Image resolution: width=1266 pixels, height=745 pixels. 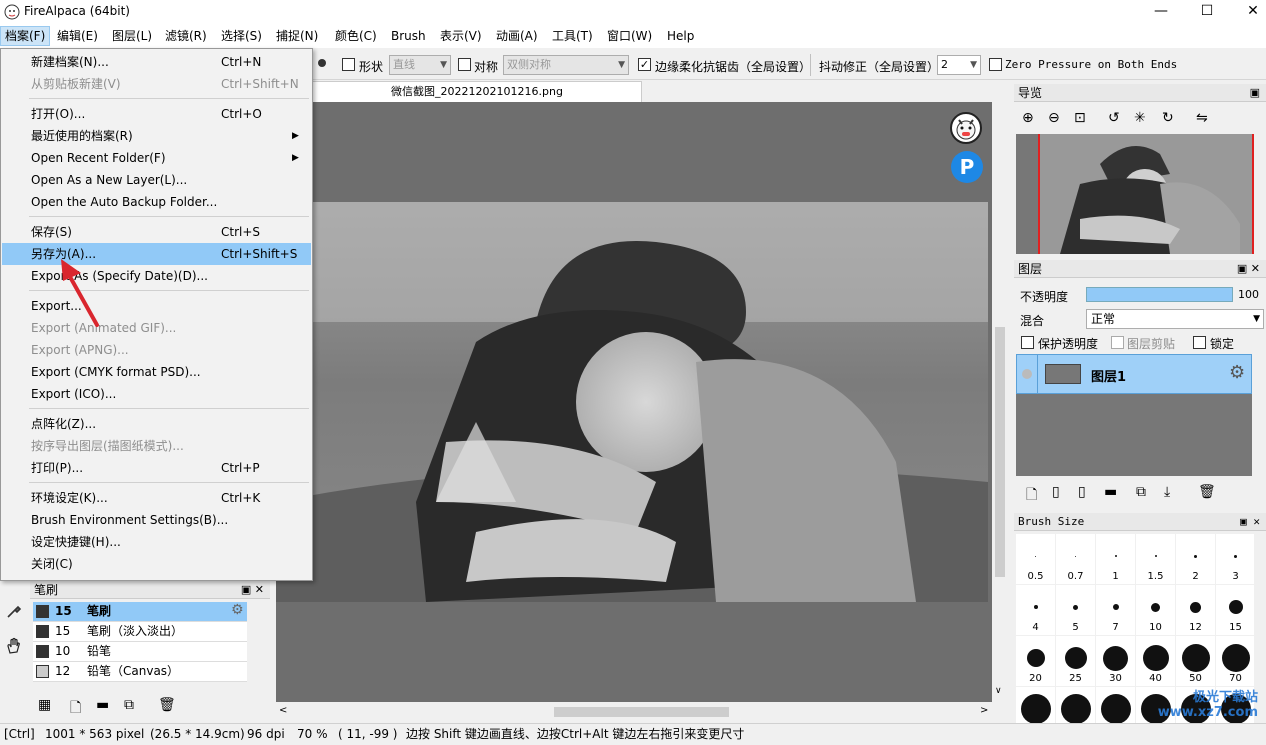 I want to click on brush-size-cell: 20, so click(x=1035, y=661).